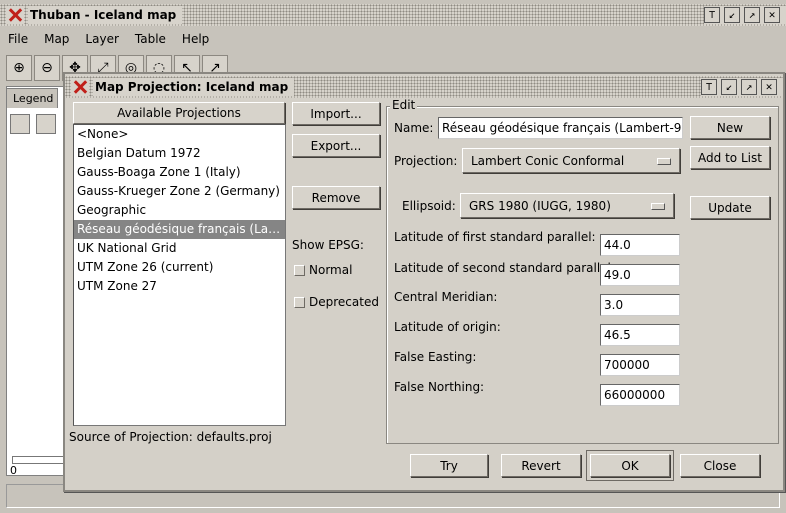  What do you see at coordinates (560, 128) in the screenshot?
I see `name-input: Réseau géodésique français (Lambert-93)` at bounding box center [560, 128].